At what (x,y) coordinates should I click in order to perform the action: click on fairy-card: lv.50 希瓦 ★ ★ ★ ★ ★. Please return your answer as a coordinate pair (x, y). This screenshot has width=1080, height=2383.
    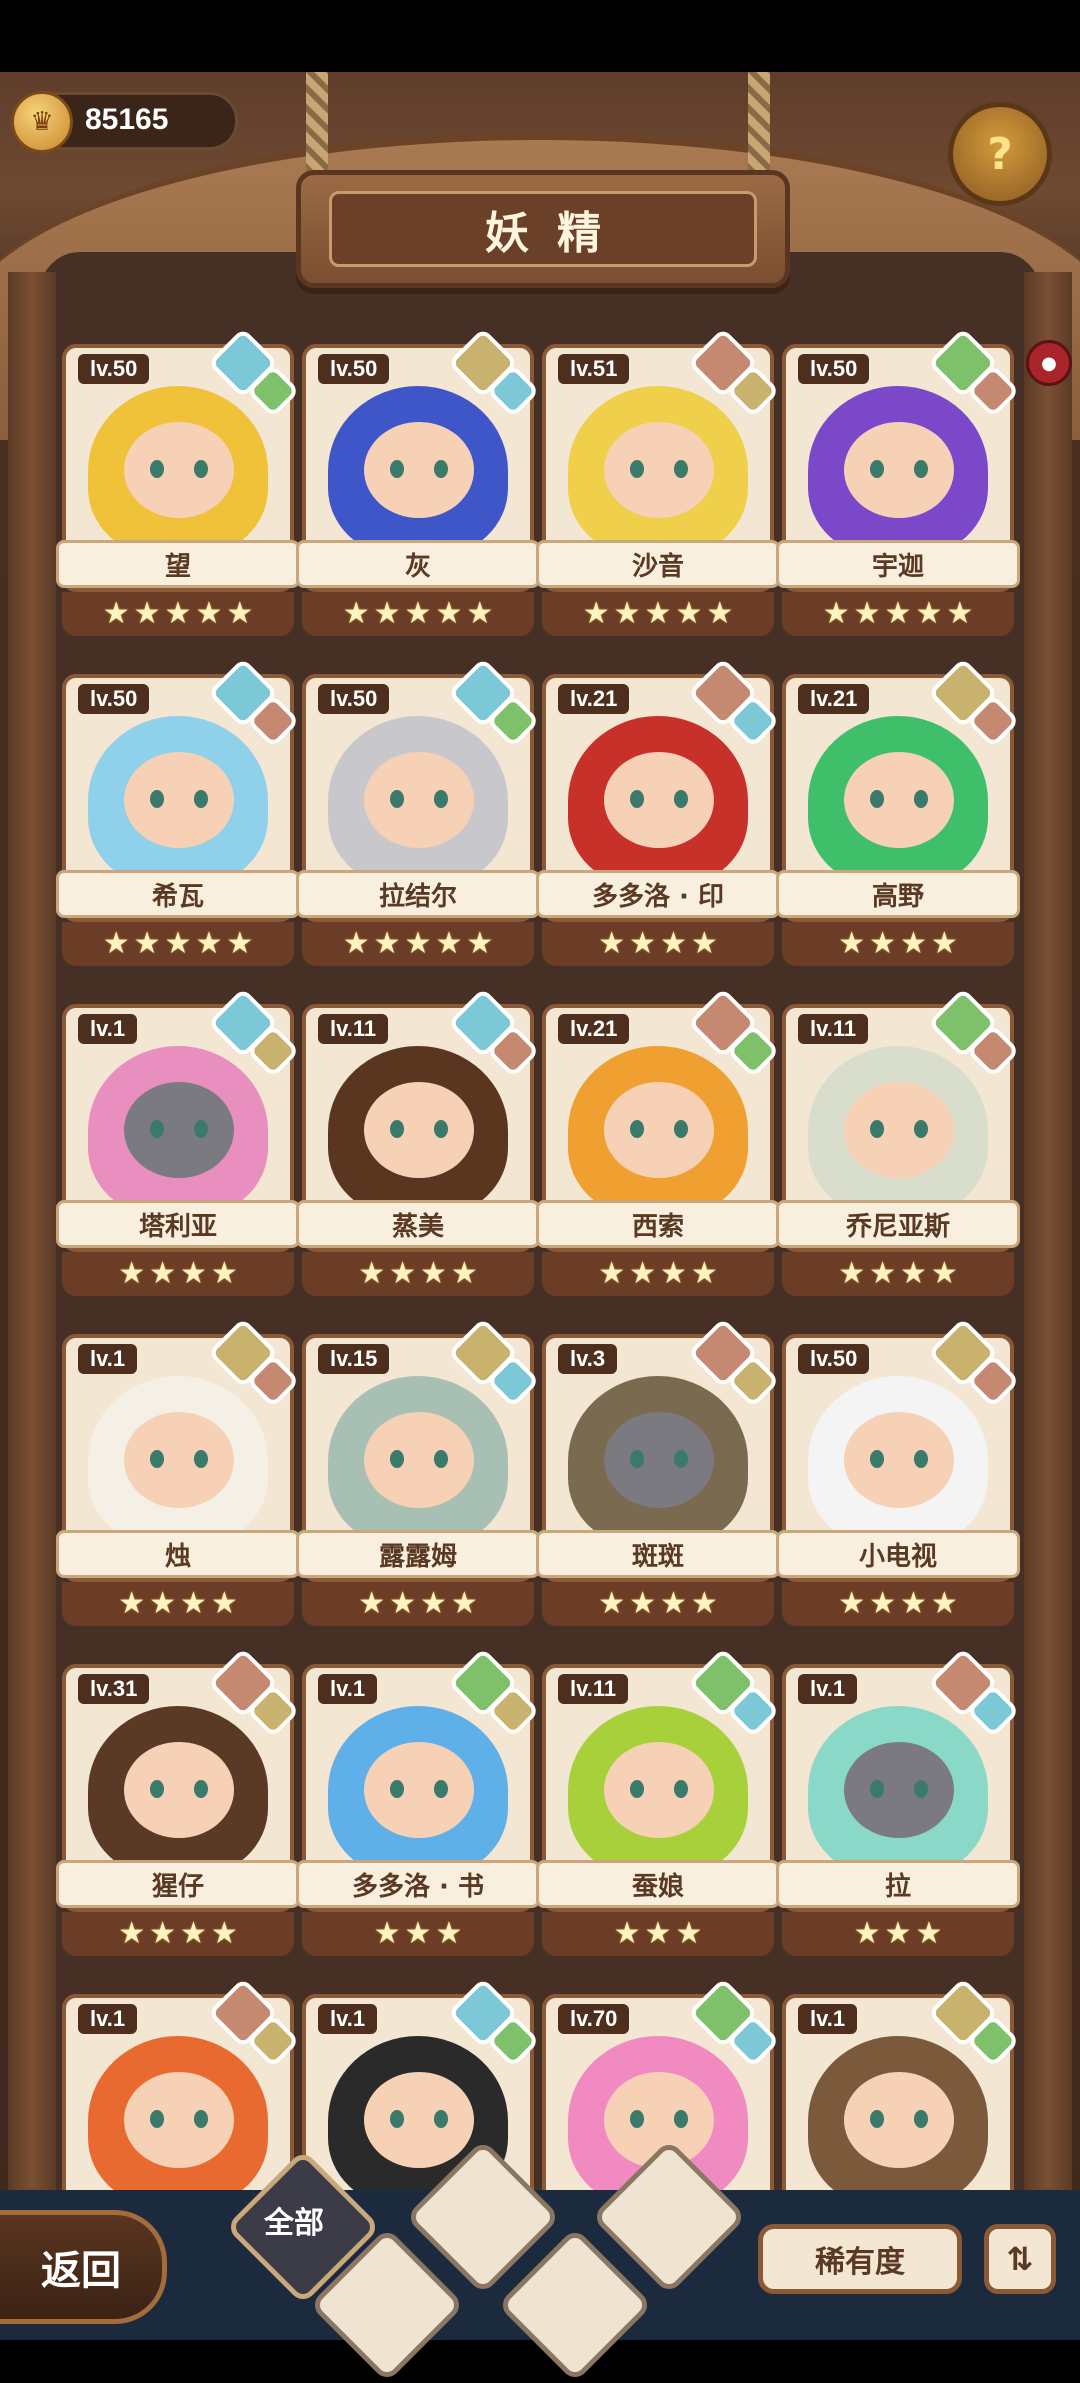
    Looking at the image, I should click on (178, 815).